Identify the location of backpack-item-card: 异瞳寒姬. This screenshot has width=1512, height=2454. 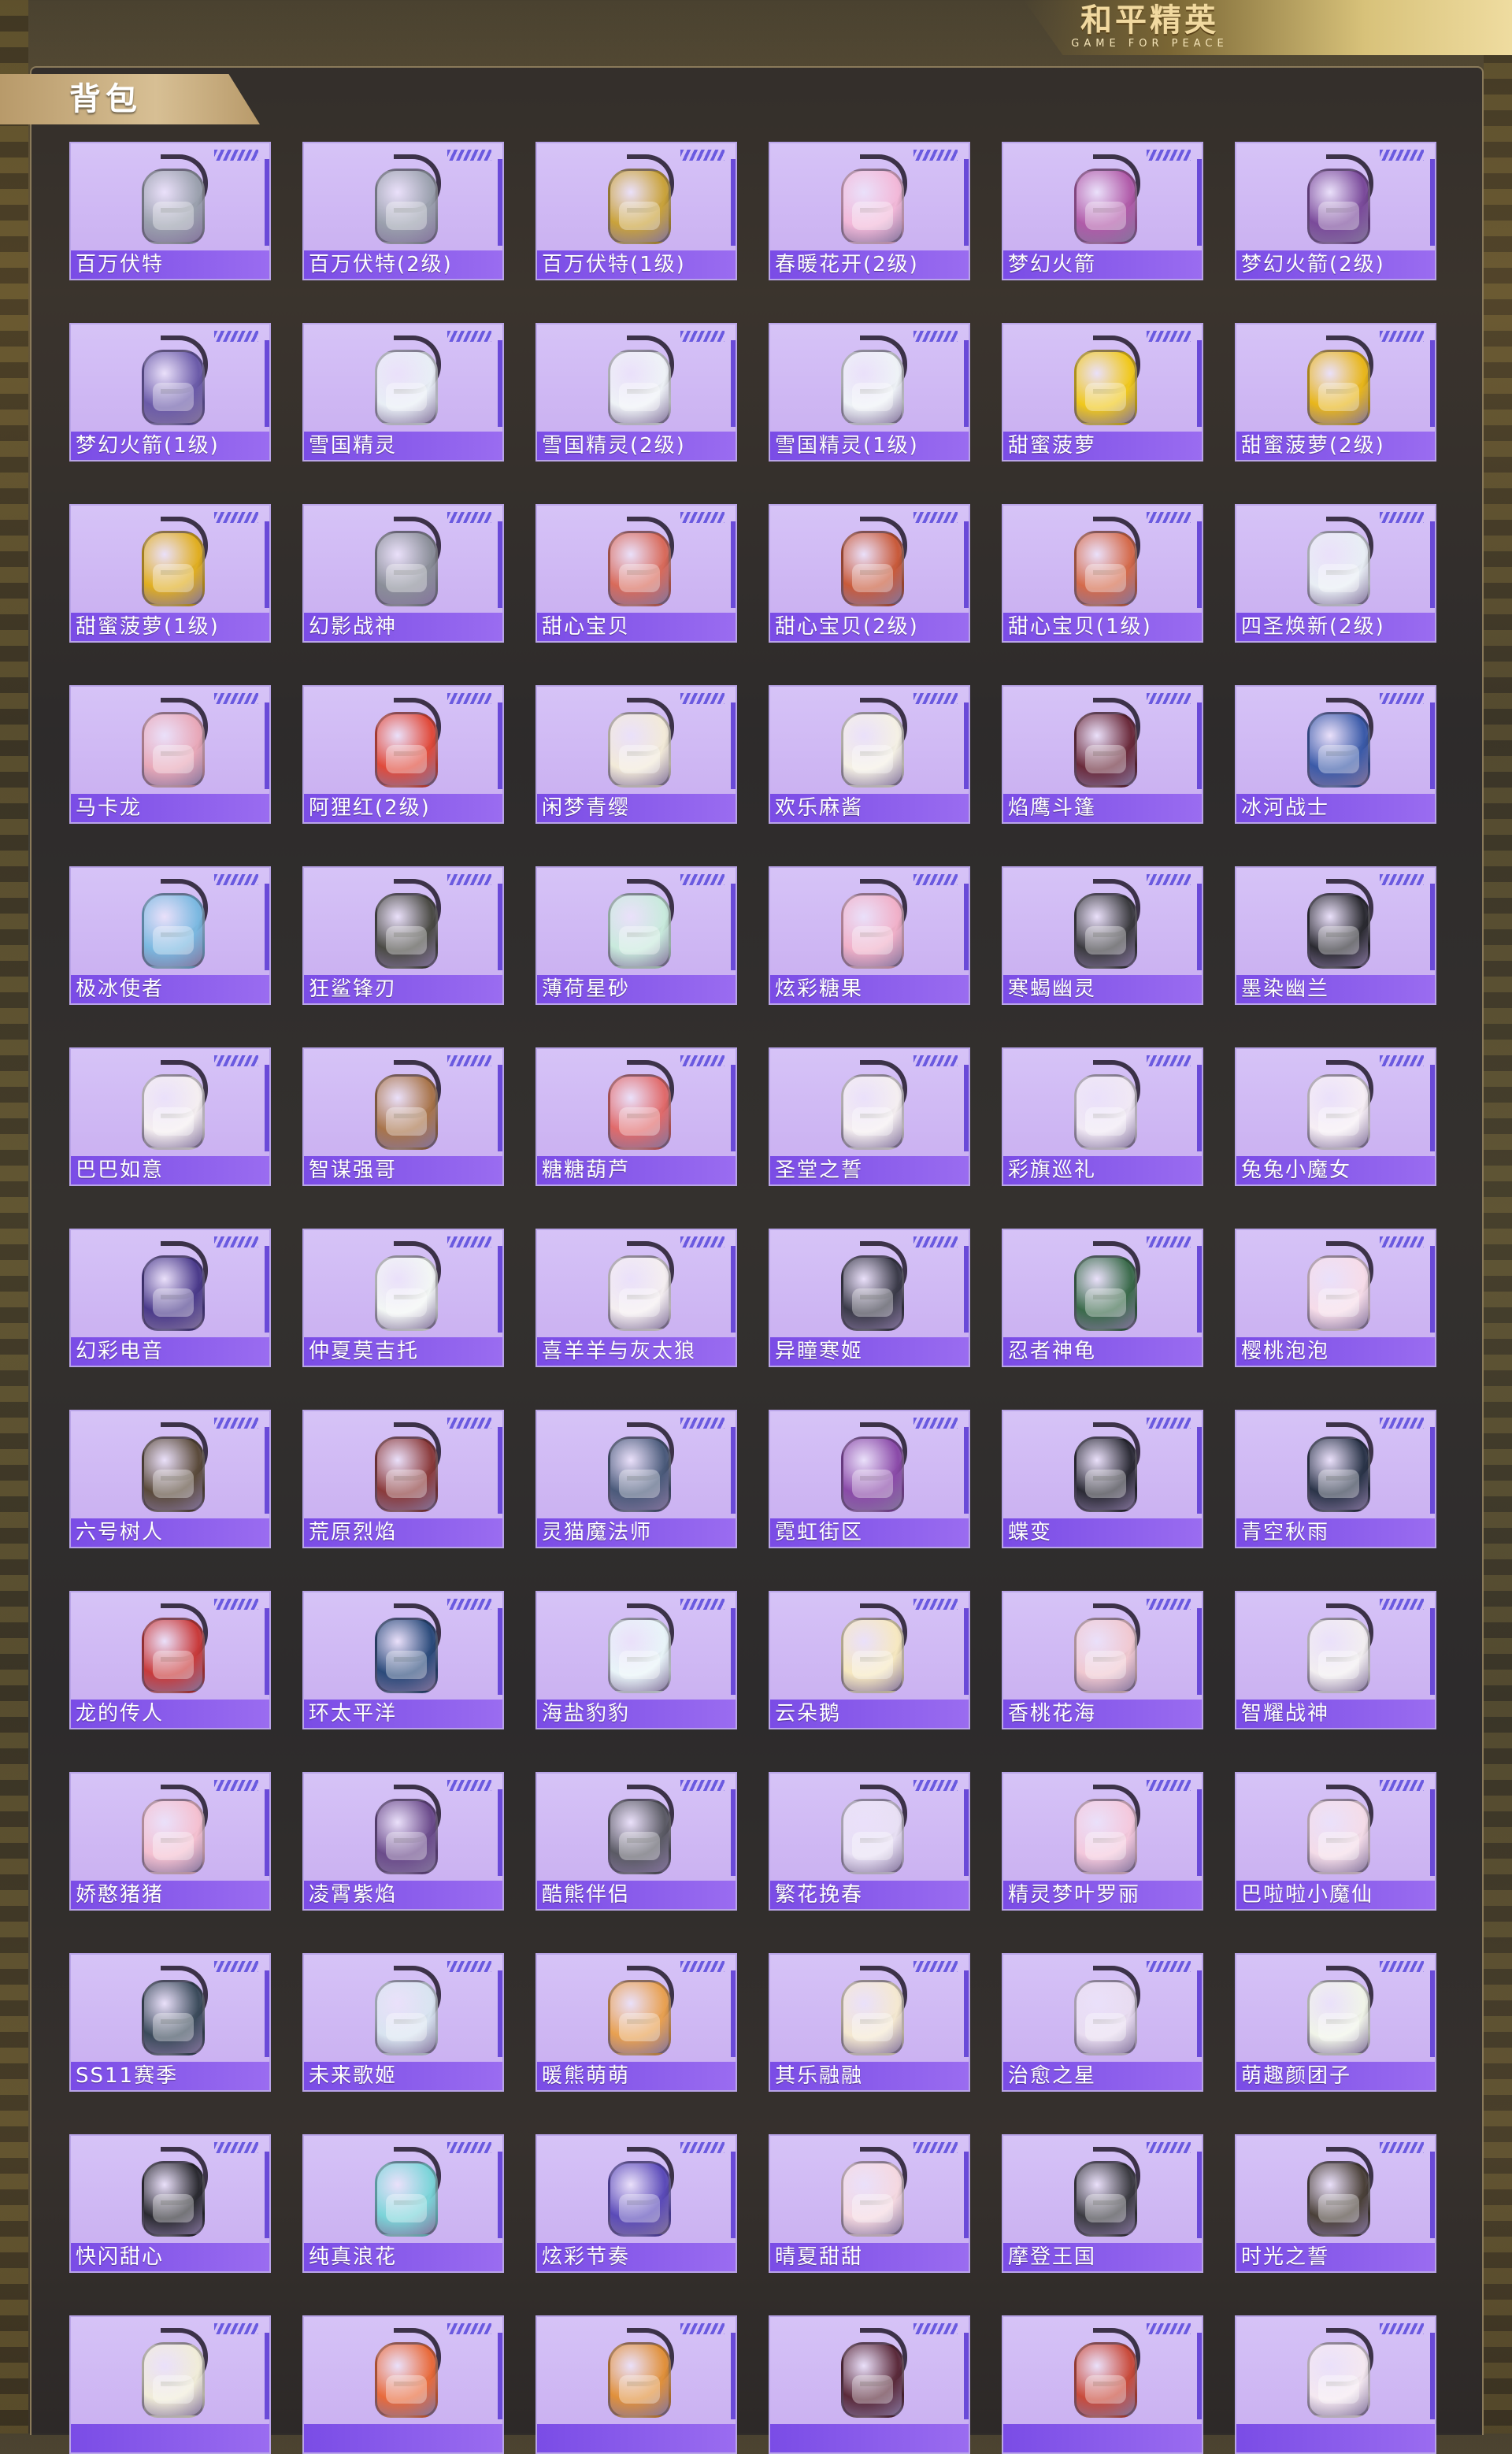
(869, 1298).